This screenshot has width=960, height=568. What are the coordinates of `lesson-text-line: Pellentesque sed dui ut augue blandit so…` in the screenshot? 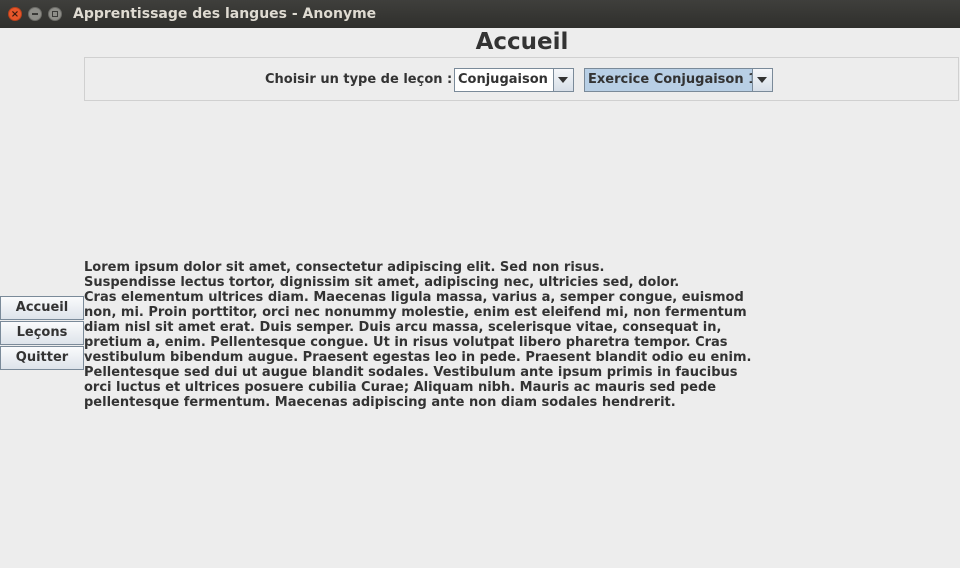 It's located at (411, 372).